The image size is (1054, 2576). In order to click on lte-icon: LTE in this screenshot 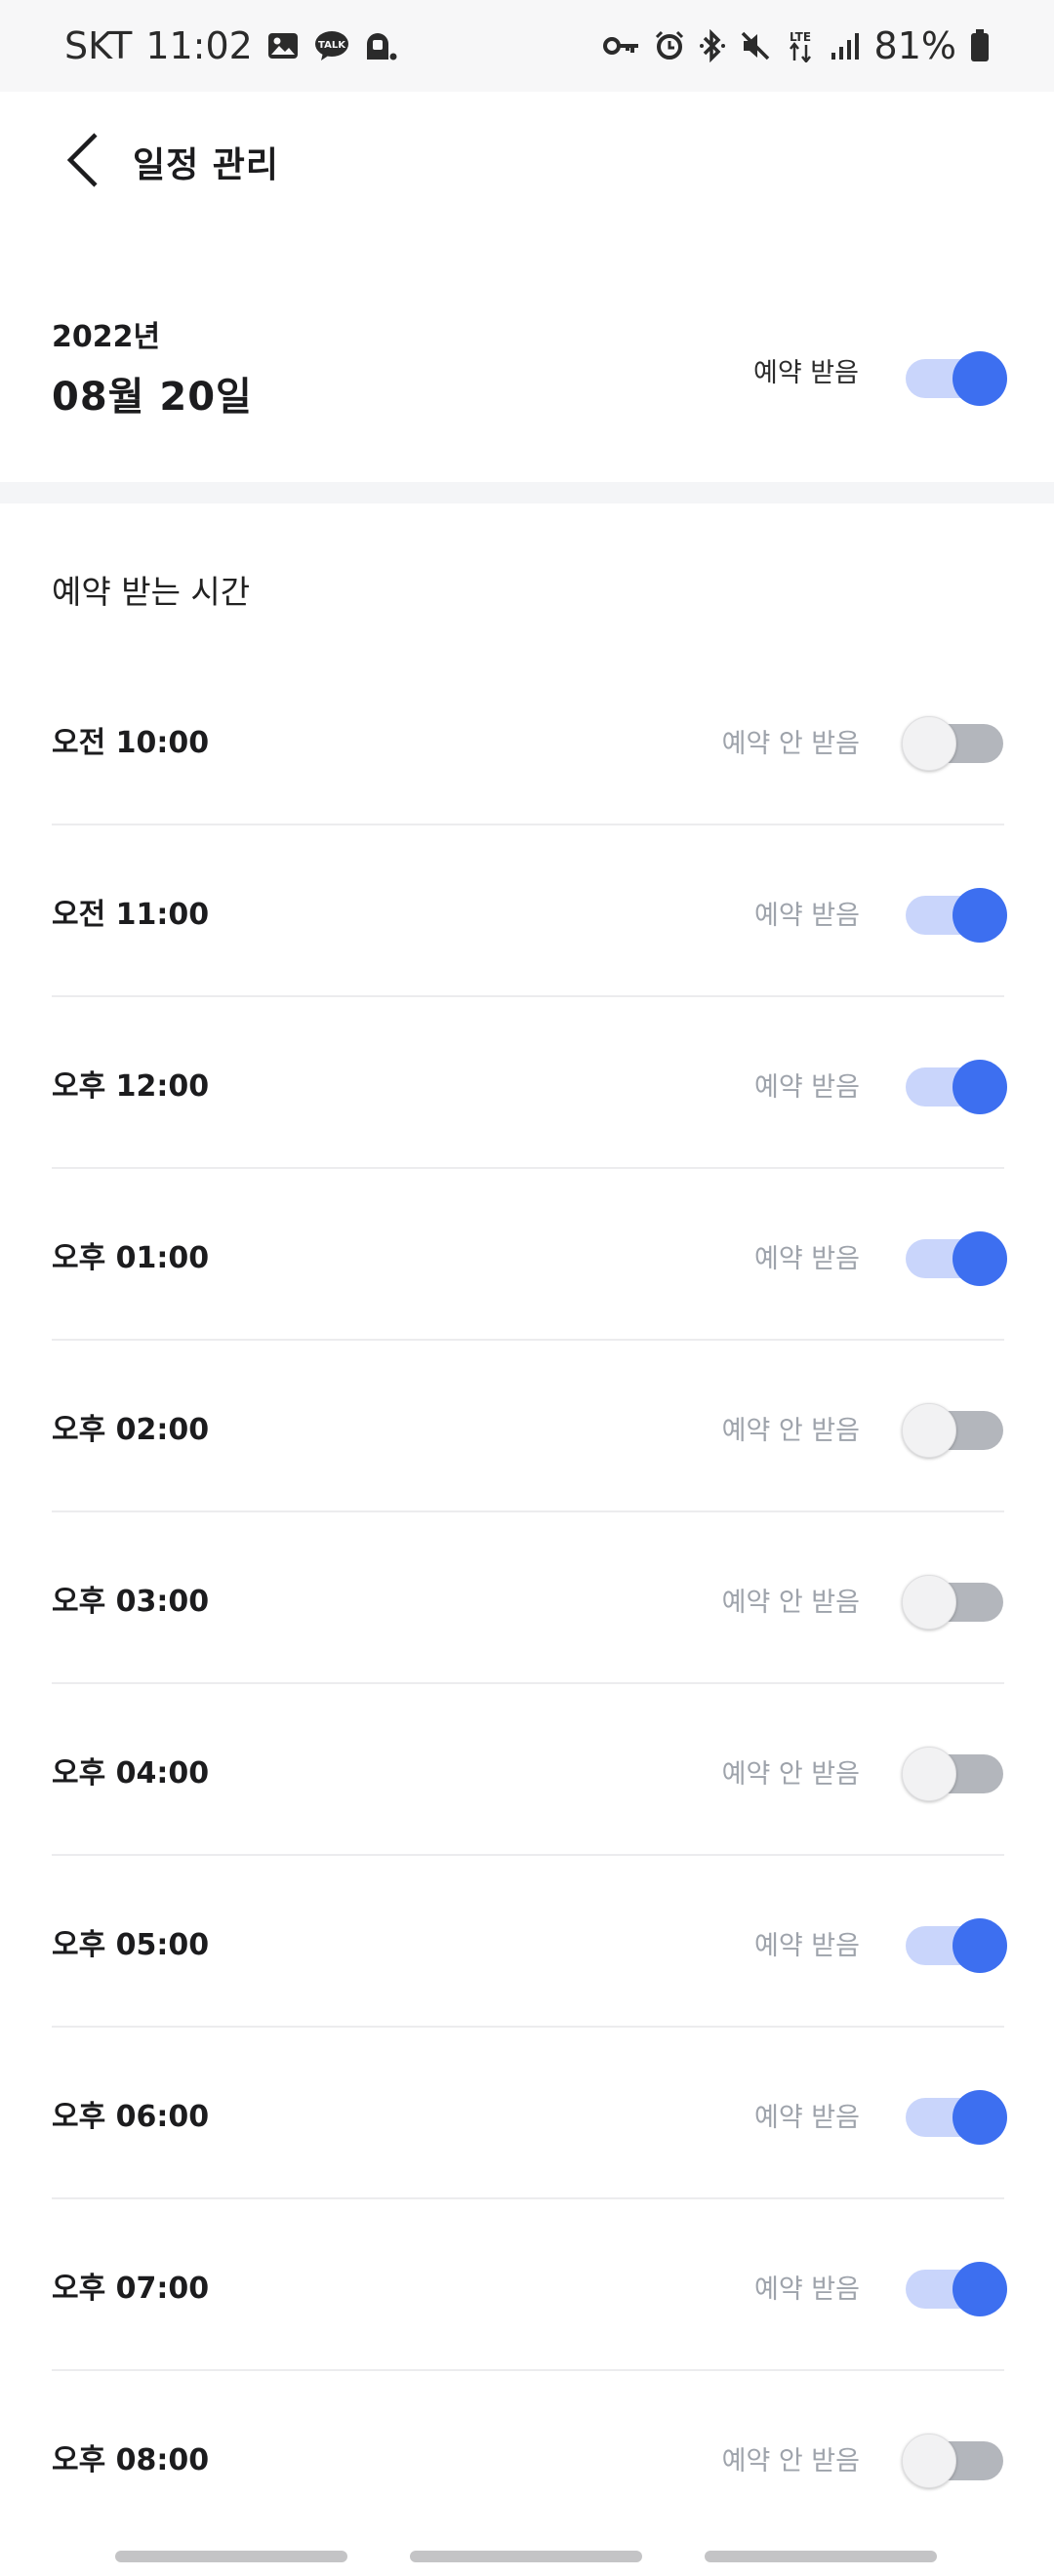, I will do `click(800, 45)`.